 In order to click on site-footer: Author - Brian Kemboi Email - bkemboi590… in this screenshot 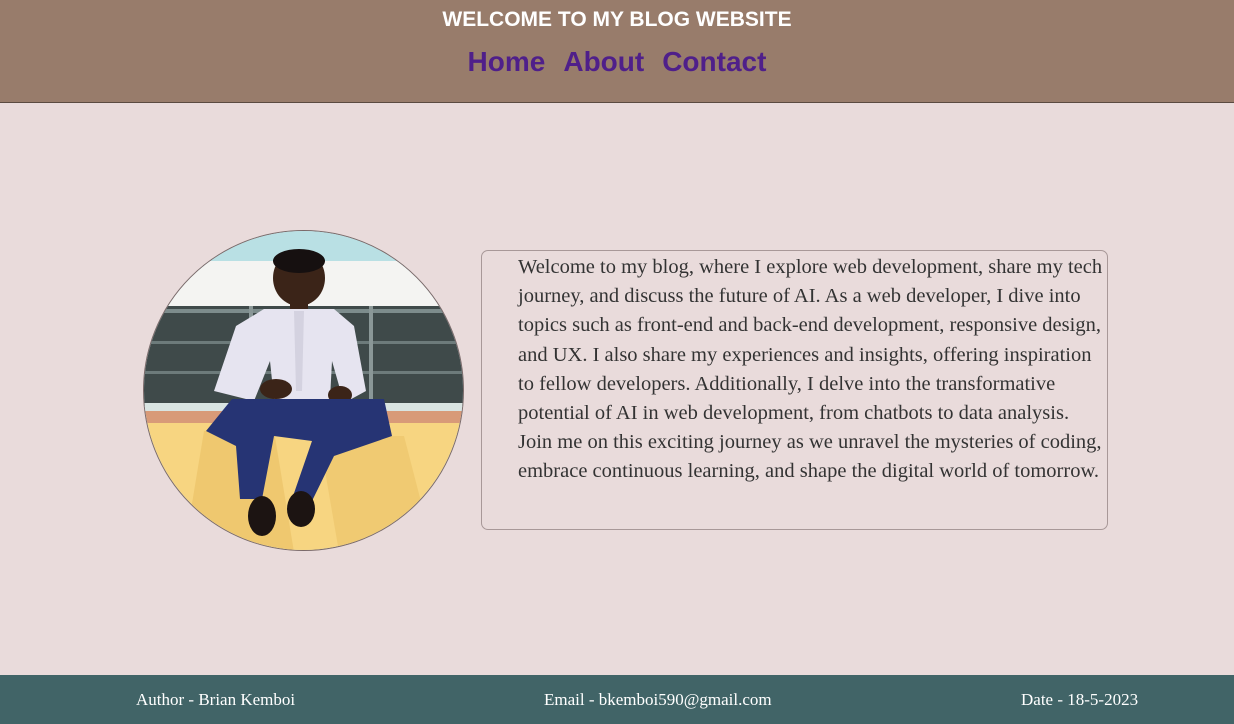, I will do `click(617, 699)`.